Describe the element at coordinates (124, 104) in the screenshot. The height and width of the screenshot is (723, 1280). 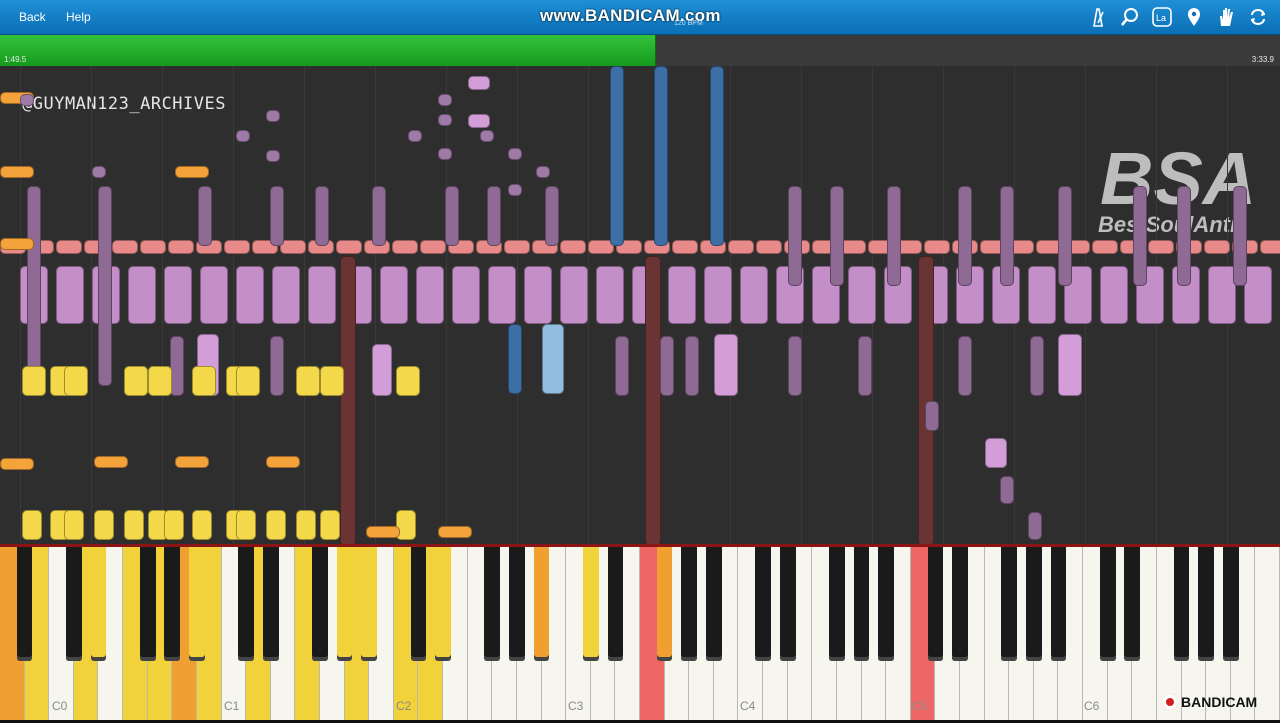
I see `channel-handle-text: @GUYMAN123_ARCHIVES` at that location.